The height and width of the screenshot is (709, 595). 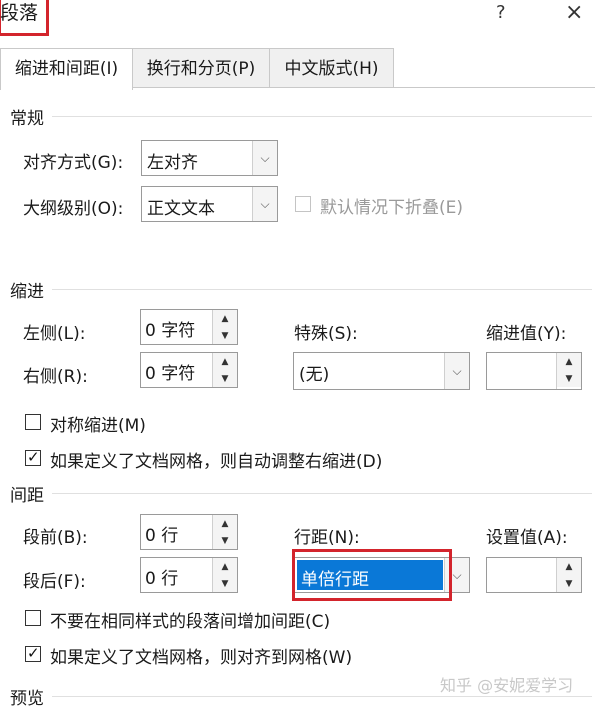 I want to click on alignment-value: 左对齐, so click(x=172, y=163).